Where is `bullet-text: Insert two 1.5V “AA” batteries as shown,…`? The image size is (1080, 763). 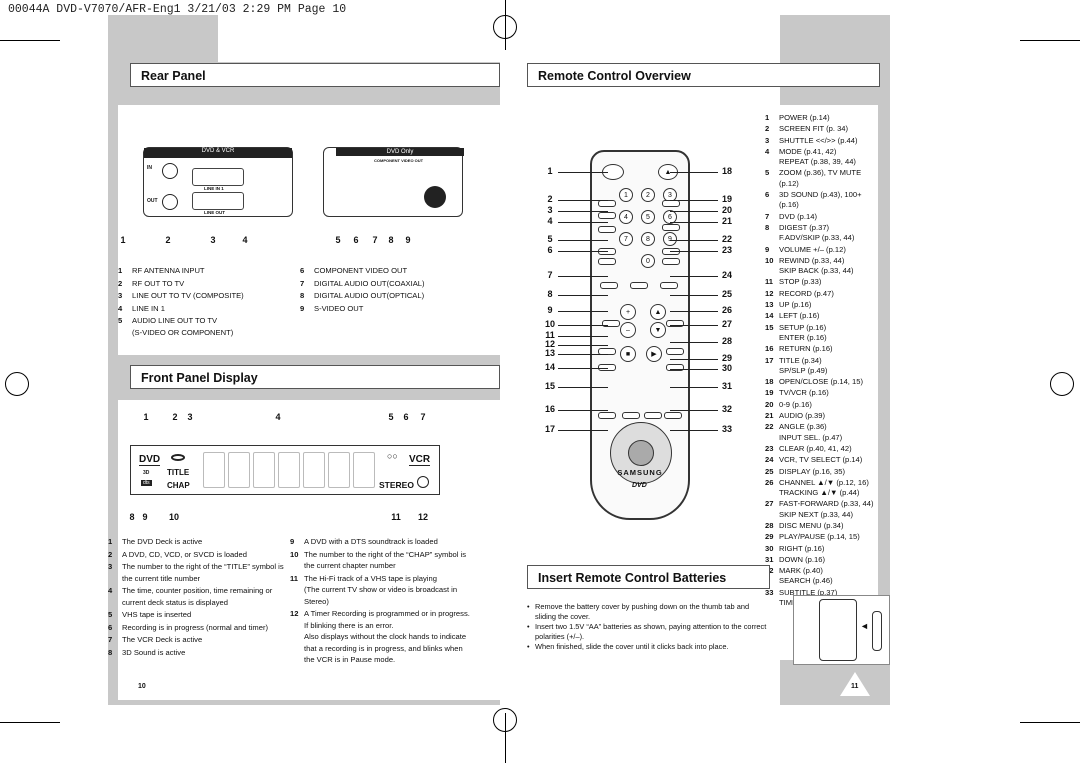 bullet-text: Insert two 1.5V “AA” batteries as shown,… is located at coordinates (651, 631).